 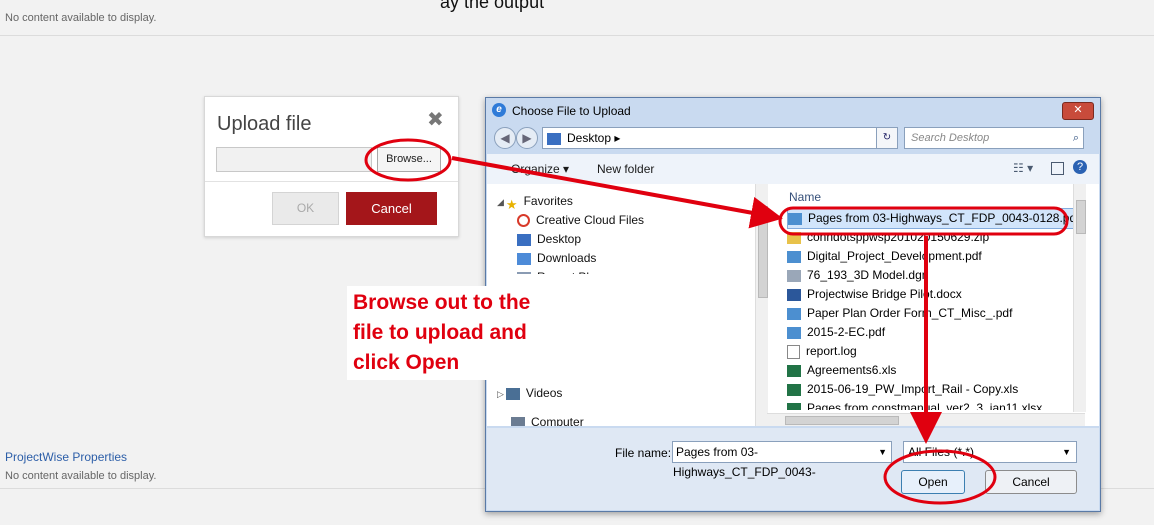 What do you see at coordinates (408, 160) in the screenshot?
I see `browse-highlight-ellipse` at bounding box center [408, 160].